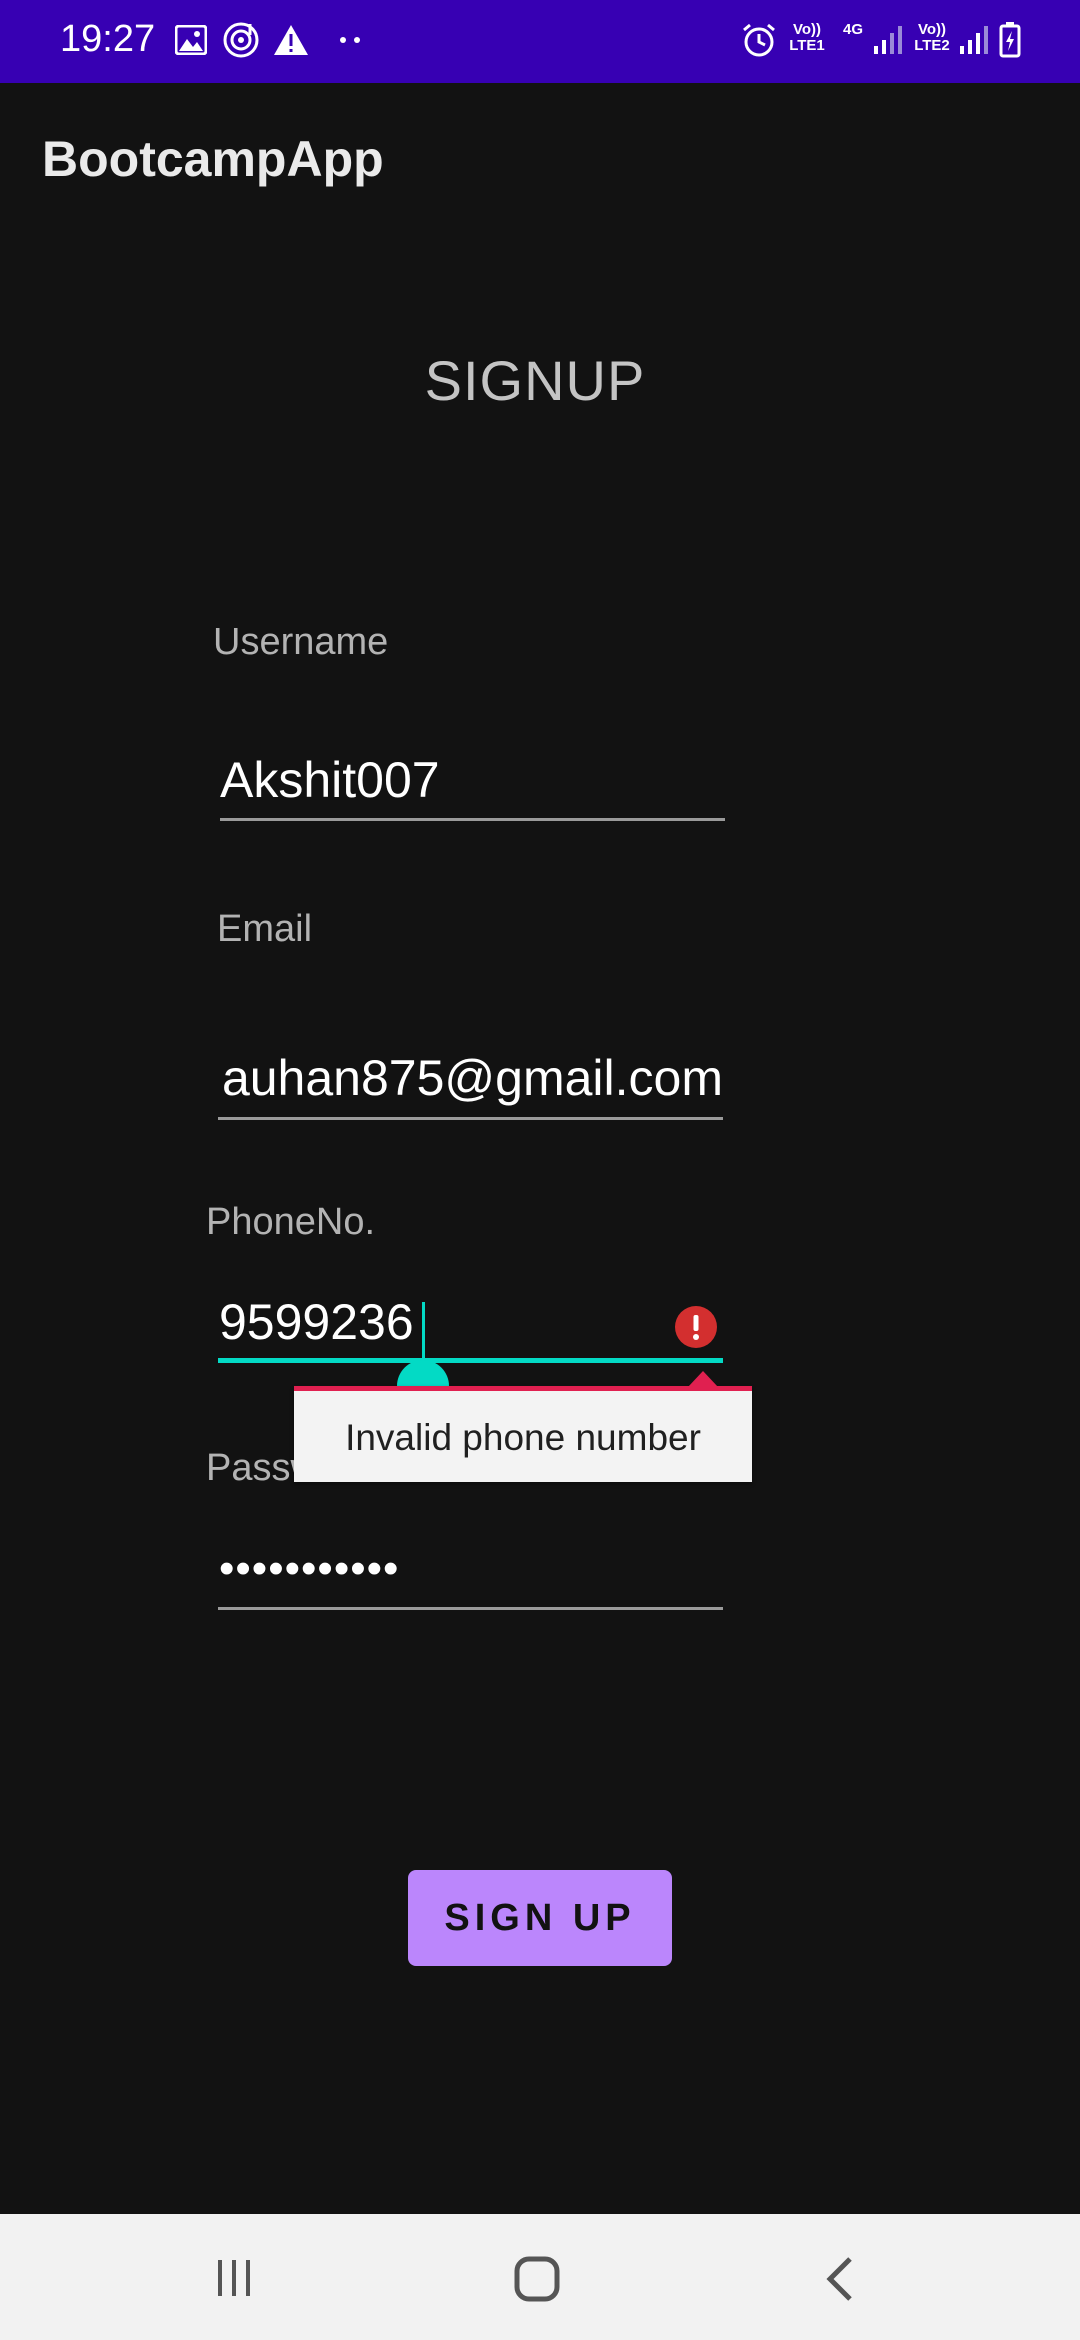  I want to click on recent-apps-icon, so click(234, 2278).